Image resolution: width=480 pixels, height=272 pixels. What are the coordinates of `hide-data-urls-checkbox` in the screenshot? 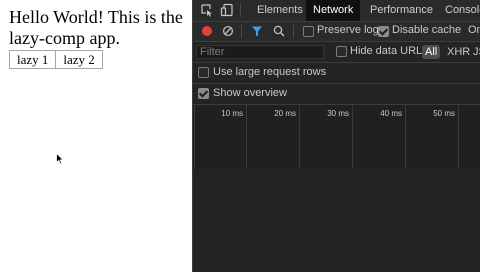 It's located at (341, 51).